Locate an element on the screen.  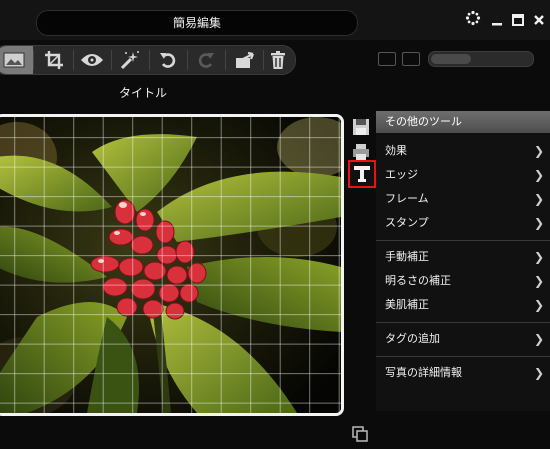
window-copy-icon is located at coordinates (360, 434).